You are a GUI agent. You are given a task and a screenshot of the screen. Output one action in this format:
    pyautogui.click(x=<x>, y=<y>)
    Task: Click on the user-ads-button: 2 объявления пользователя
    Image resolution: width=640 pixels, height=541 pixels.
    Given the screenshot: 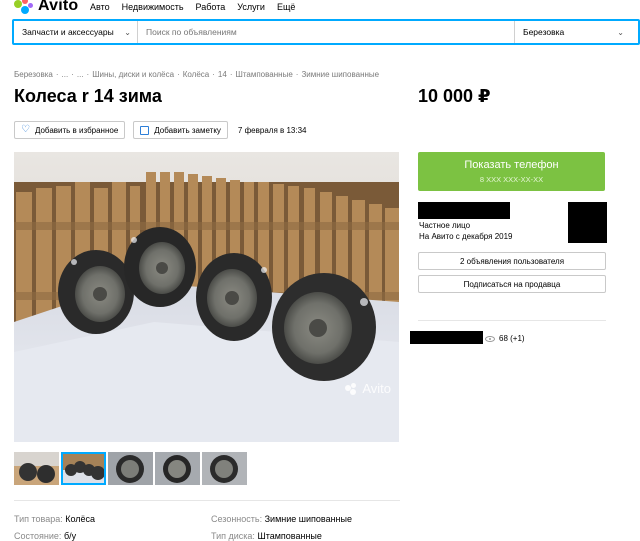 What is the action you would take?
    pyautogui.click(x=512, y=261)
    